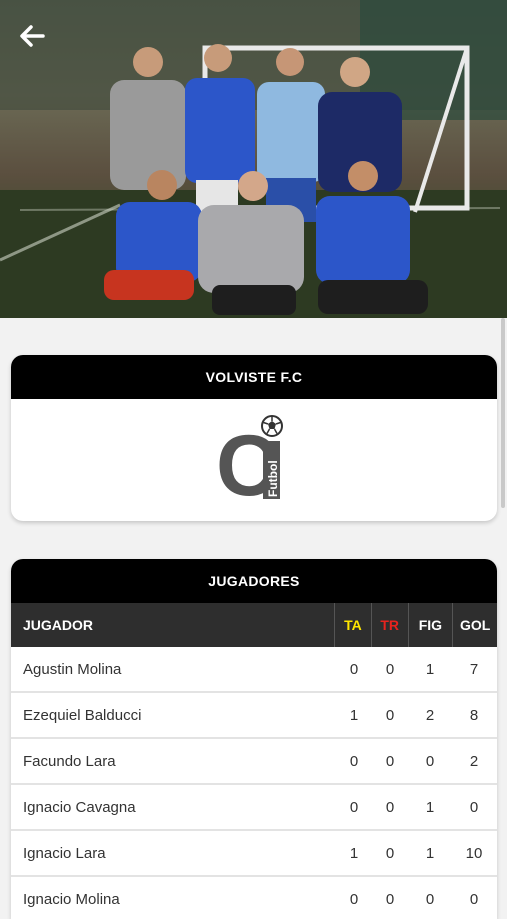 The width and height of the screenshot is (507, 919). What do you see at coordinates (254, 898) in the screenshot?
I see `table-row: Ignacio Molina 0 0 0 0` at bounding box center [254, 898].